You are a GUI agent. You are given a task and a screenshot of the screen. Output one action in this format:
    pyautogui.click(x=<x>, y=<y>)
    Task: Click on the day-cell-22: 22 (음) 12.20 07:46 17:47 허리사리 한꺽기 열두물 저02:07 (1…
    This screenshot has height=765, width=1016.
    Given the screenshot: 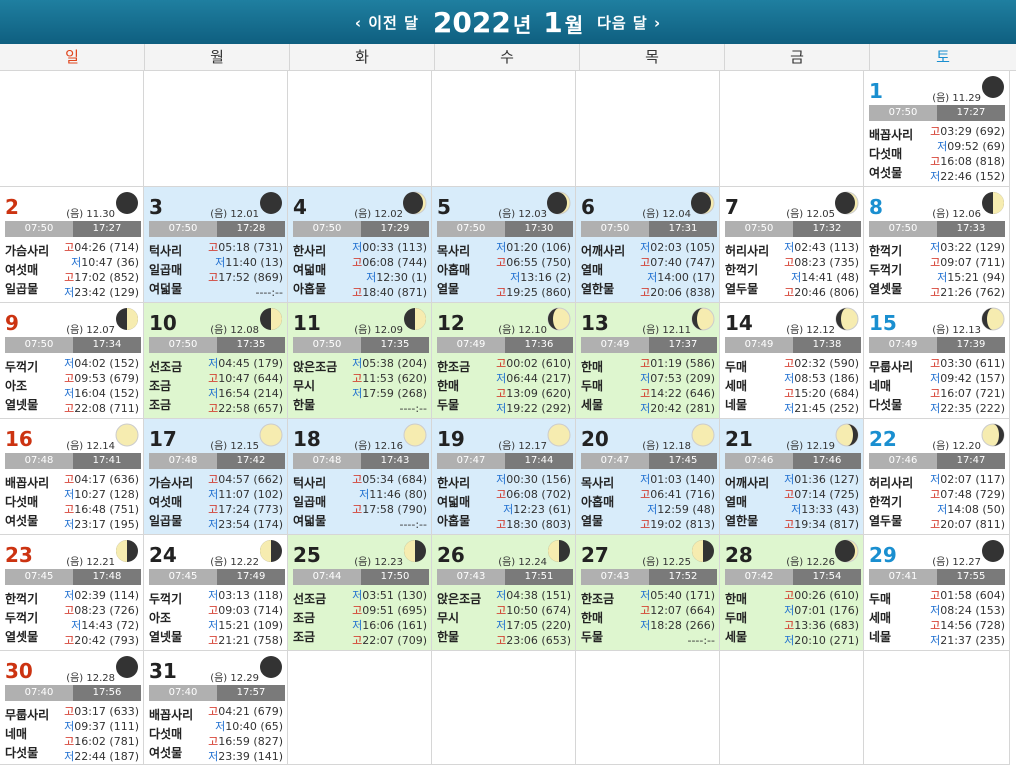 What is the action you would take?
    pyautogui.click(x=937, y=477)
    